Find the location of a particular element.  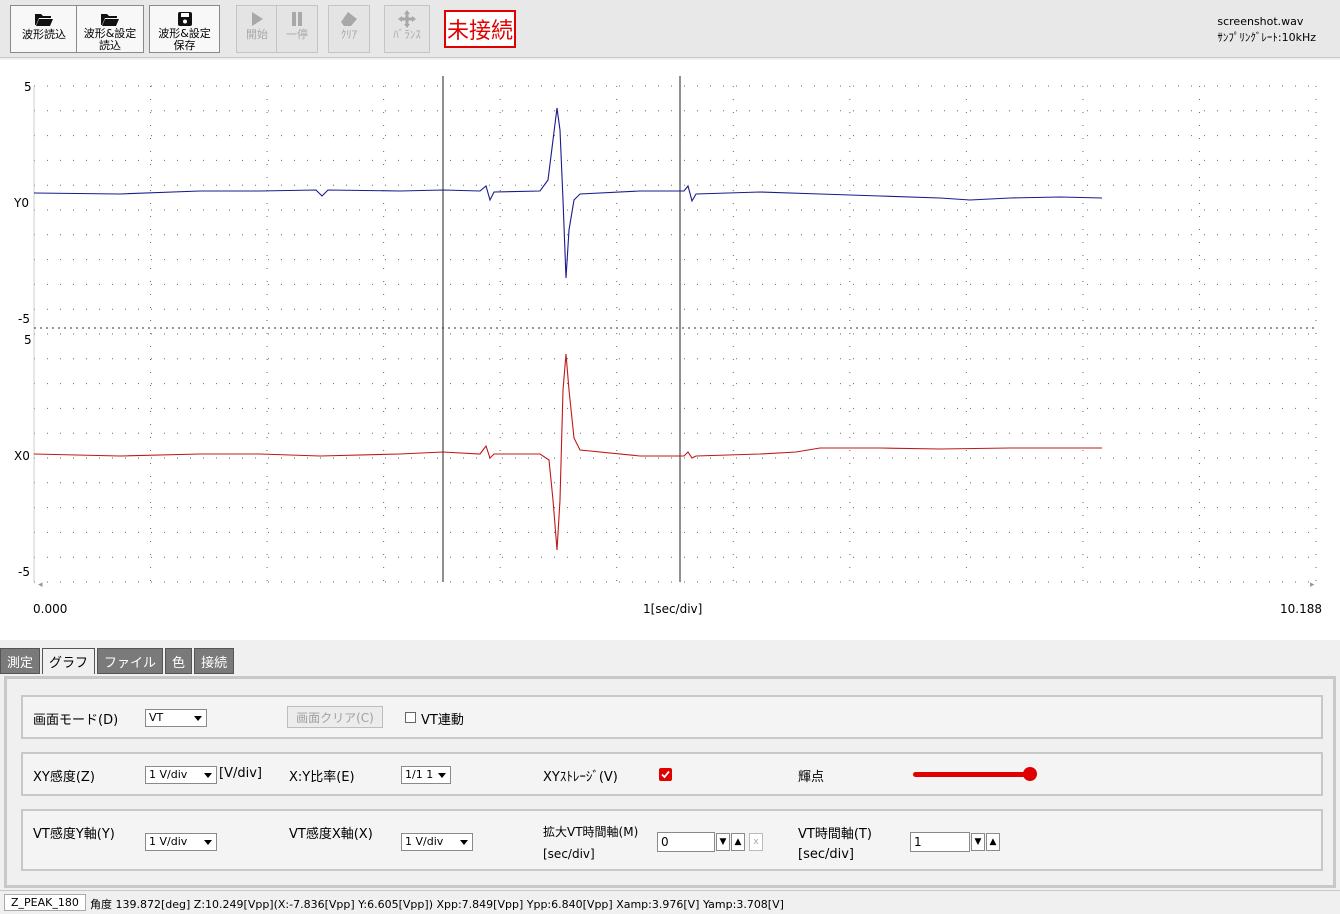

x-zero-label: X0 is located at coordinates (22, 456).